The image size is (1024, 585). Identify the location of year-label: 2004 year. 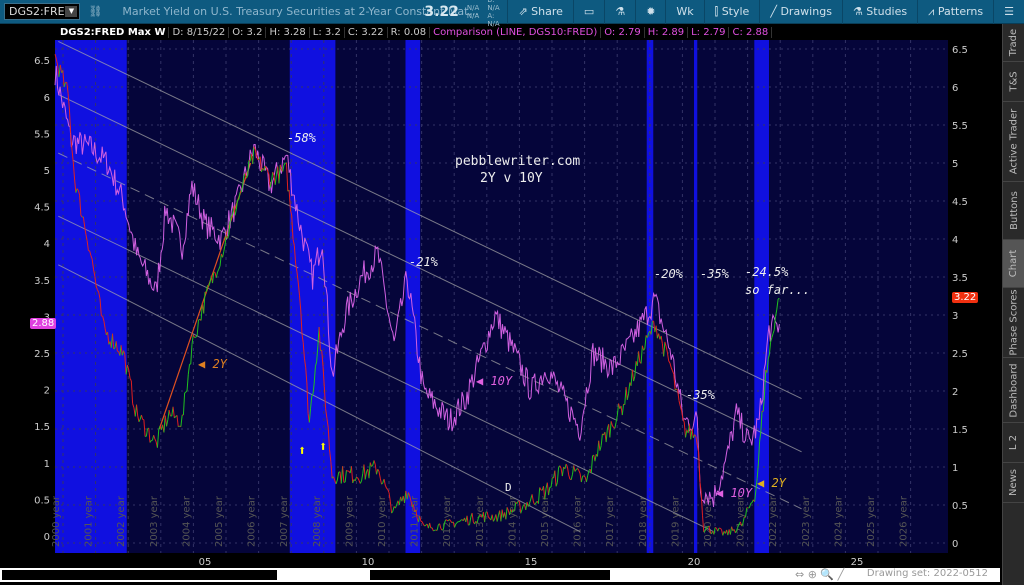
(186, 521).